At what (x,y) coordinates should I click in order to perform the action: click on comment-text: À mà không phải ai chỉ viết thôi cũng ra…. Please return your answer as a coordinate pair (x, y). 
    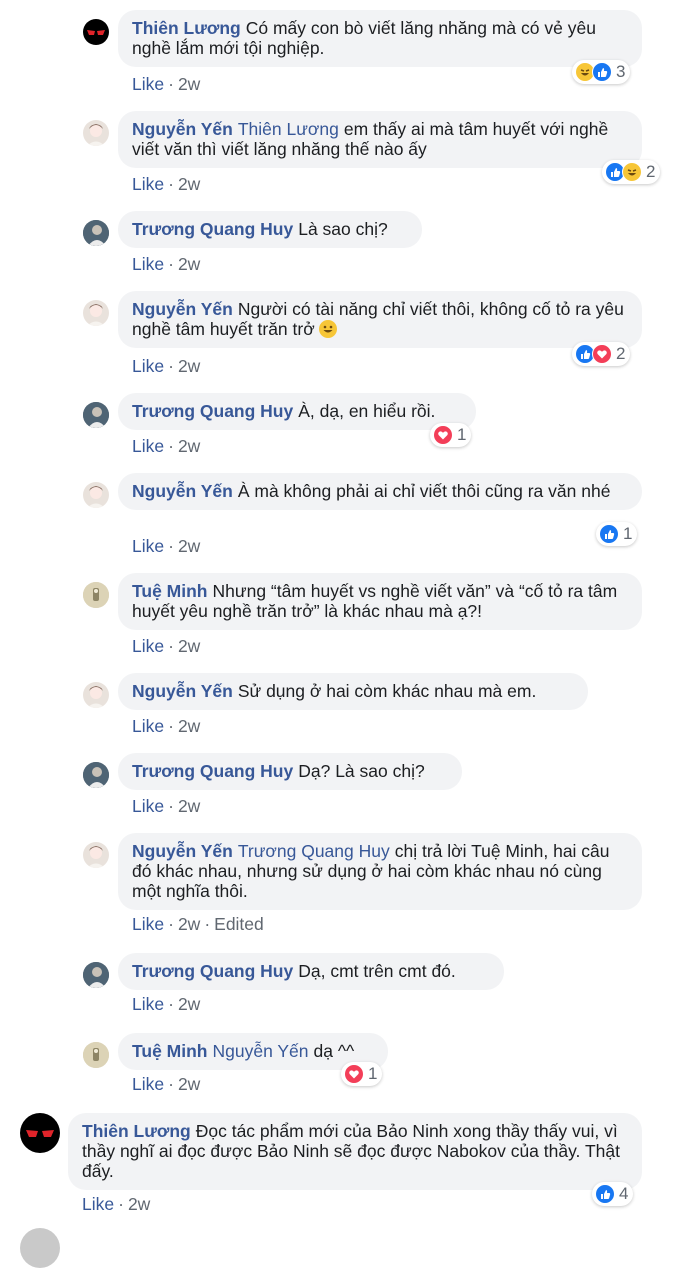
    Looking at the image, I should click on (424, 491).